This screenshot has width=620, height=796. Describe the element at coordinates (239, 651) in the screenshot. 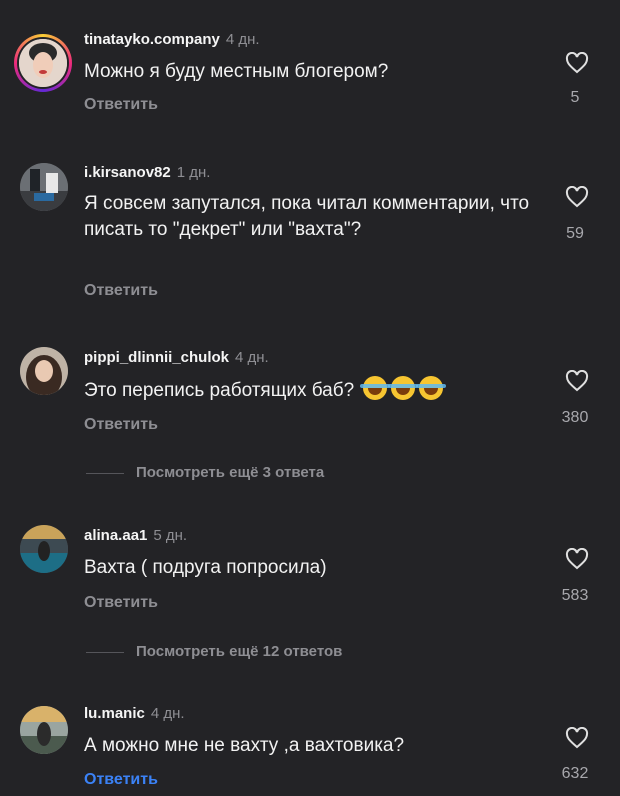

I see `view-more-label: Посмотреть ещё 12 ответов` at that location.